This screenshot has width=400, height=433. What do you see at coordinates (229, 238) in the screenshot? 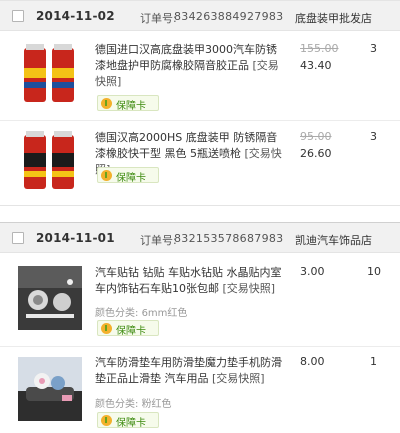
I see `order-number: 832153578687983` at bounding box center [229, 238].